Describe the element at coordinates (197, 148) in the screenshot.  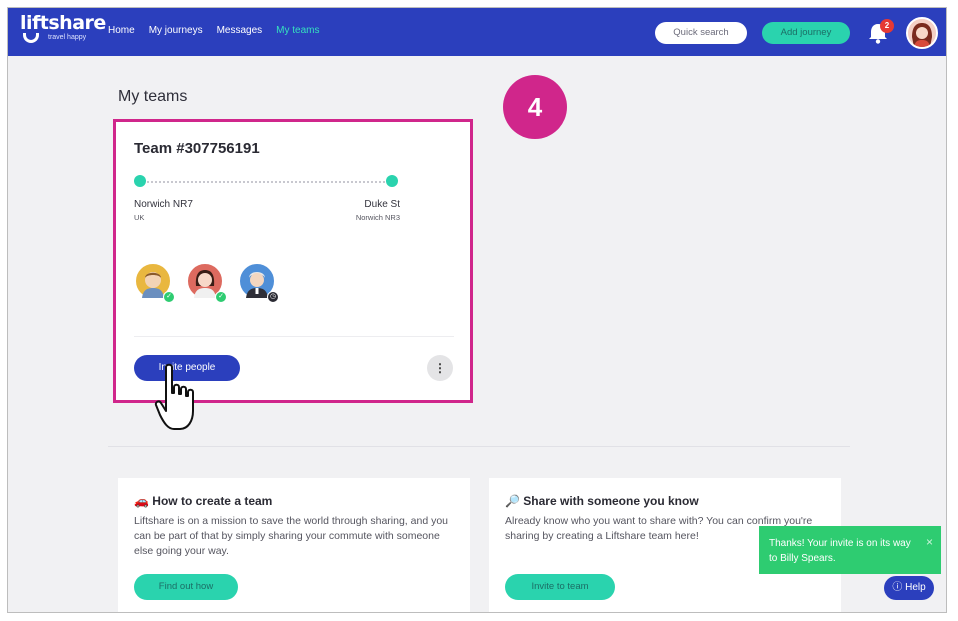
I see `team-title: Team #307756191` at that location.